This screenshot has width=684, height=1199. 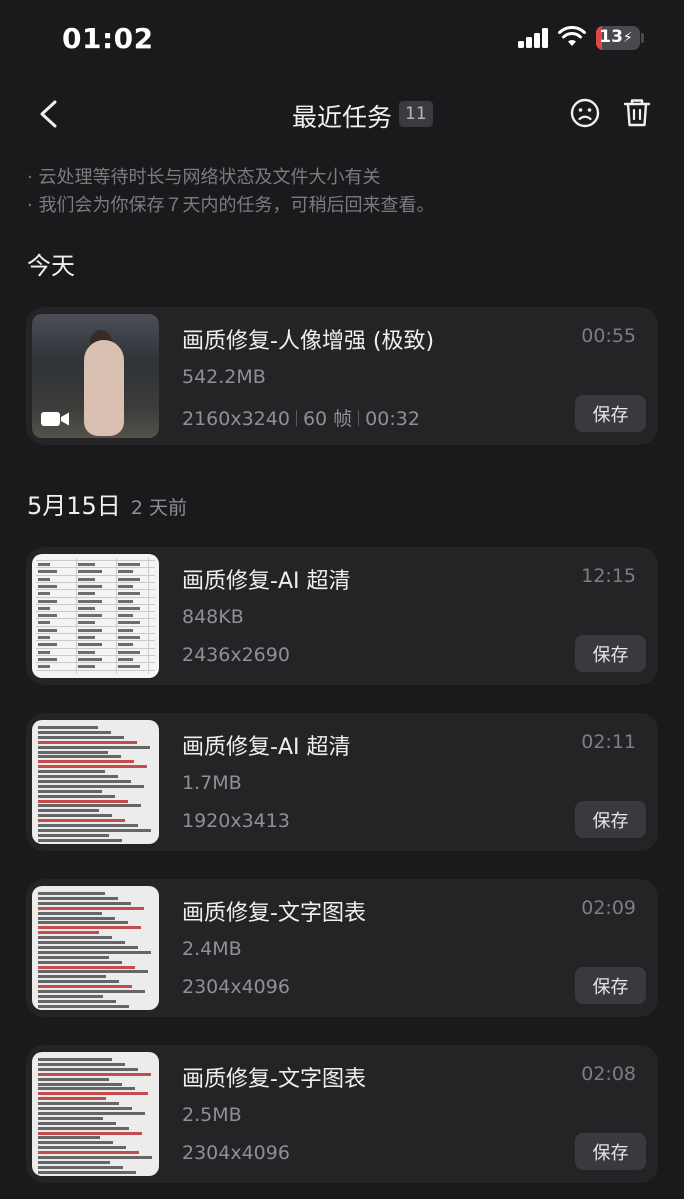 I want to click on status-time: 01:02, so click(x=108, y=38).